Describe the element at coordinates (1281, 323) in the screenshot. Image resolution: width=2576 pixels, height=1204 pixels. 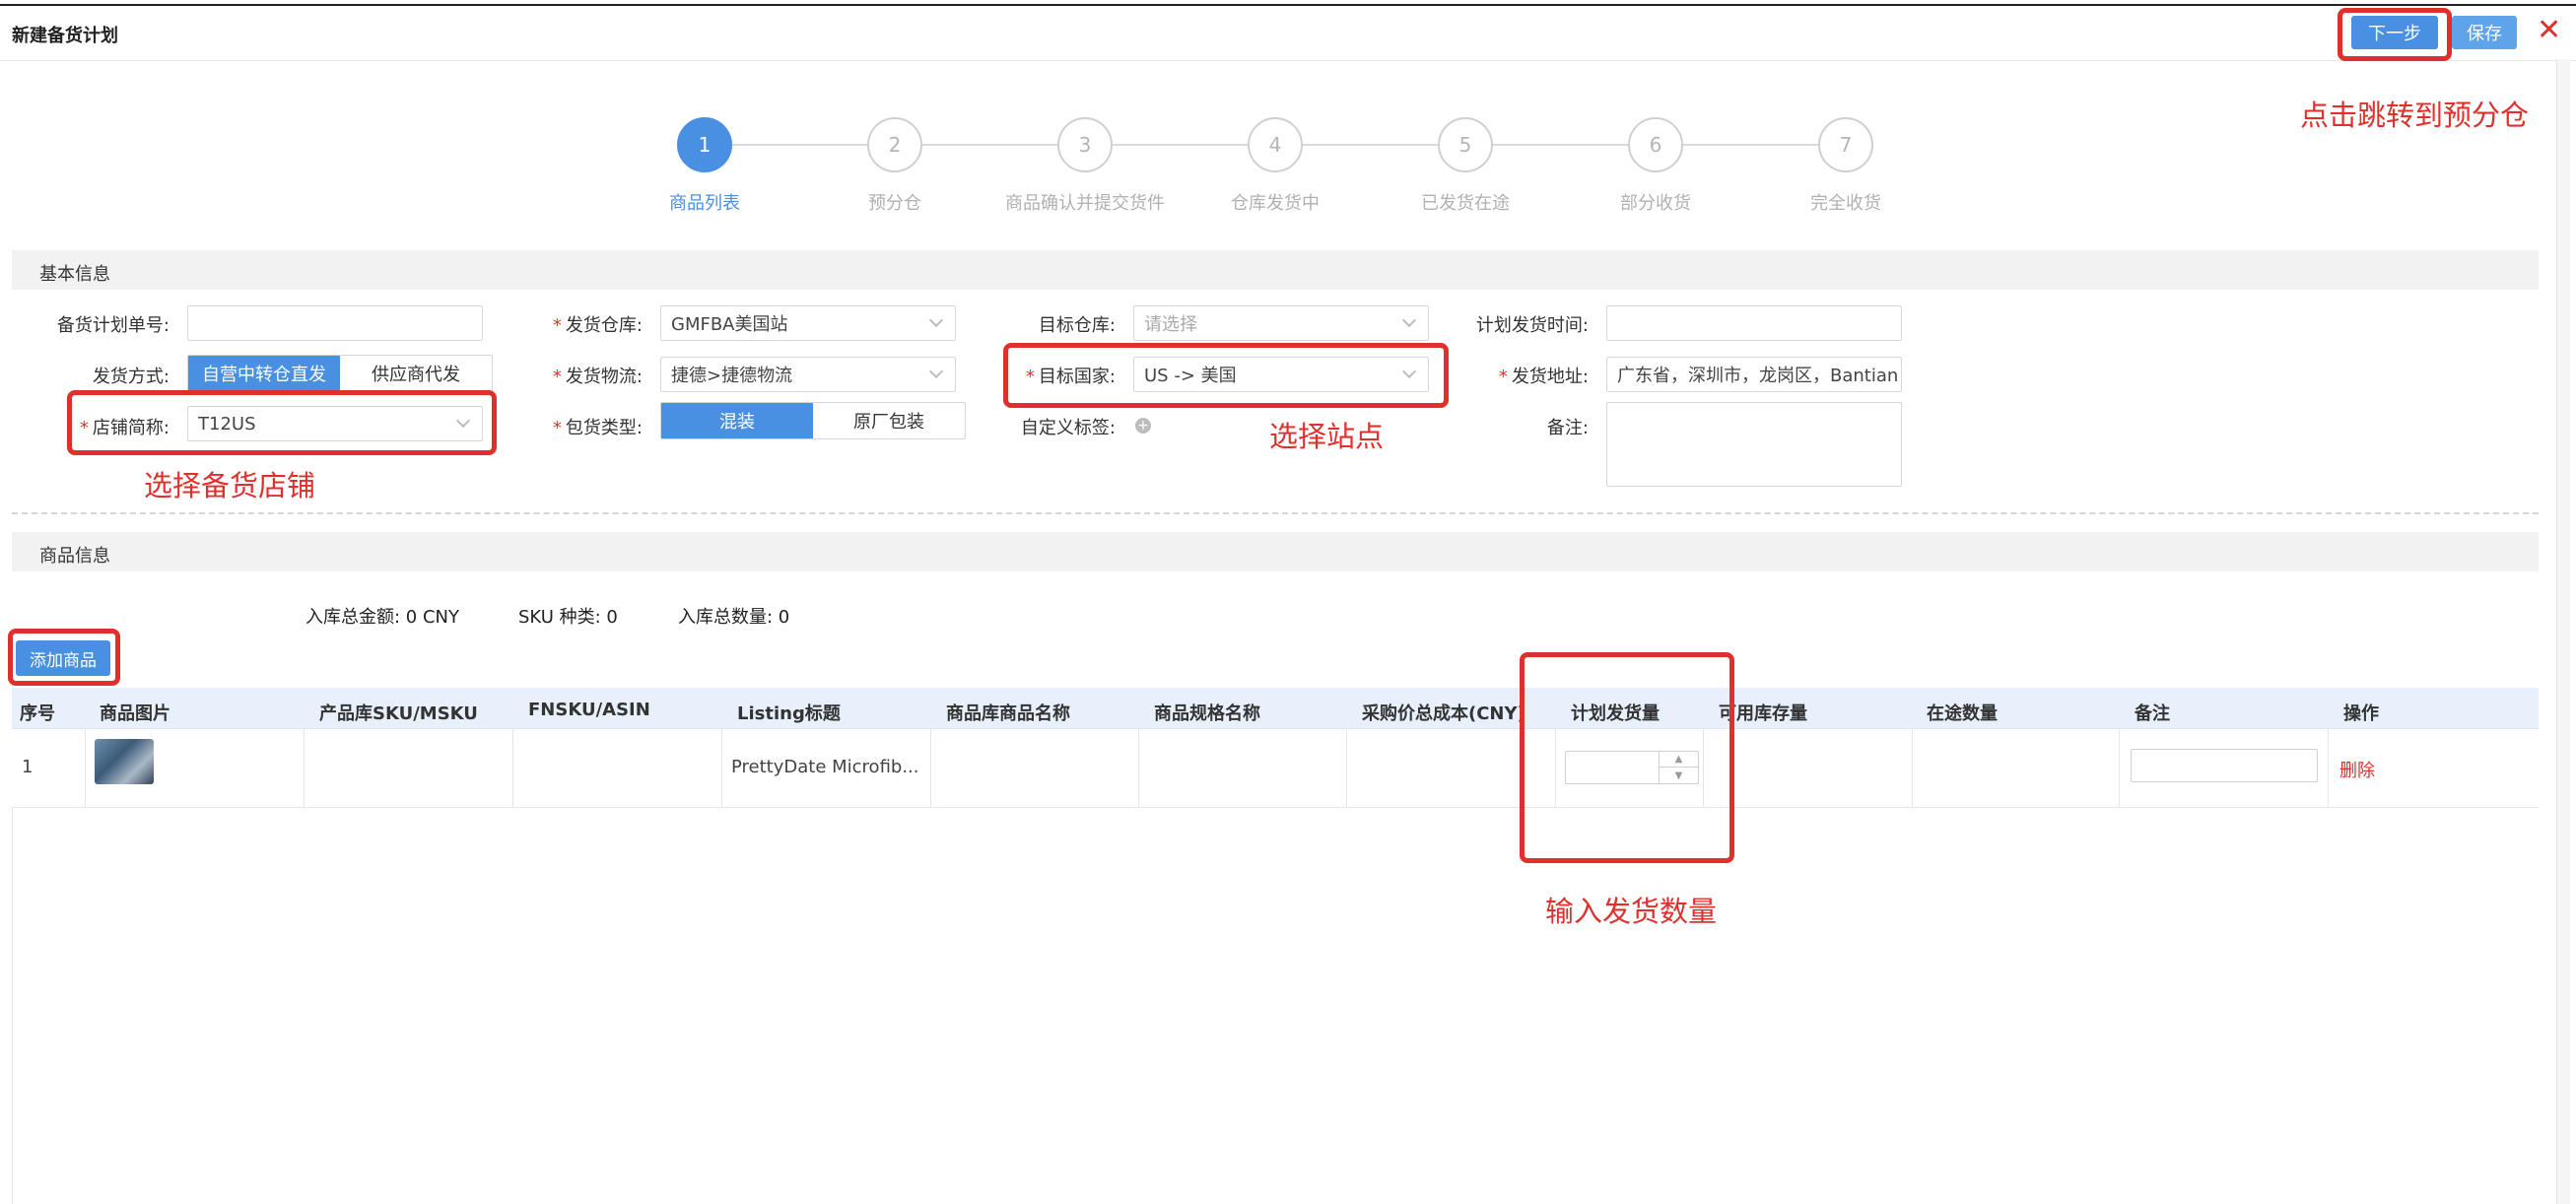
I see `target-warehouse-select: 请选择` at that location.